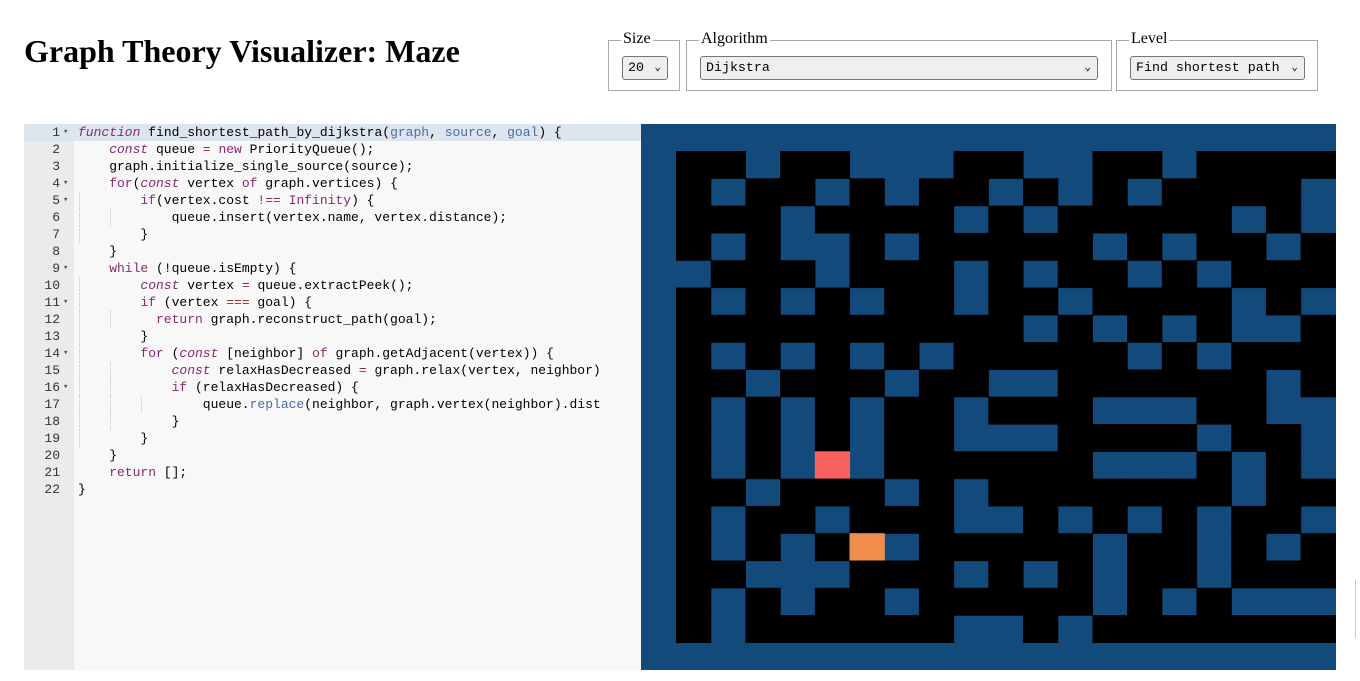 The width and height of the screenshot is (1360, 681). I want to click on code-line: 10 const vertex = queue.extractPeek();, so click(332, 285).